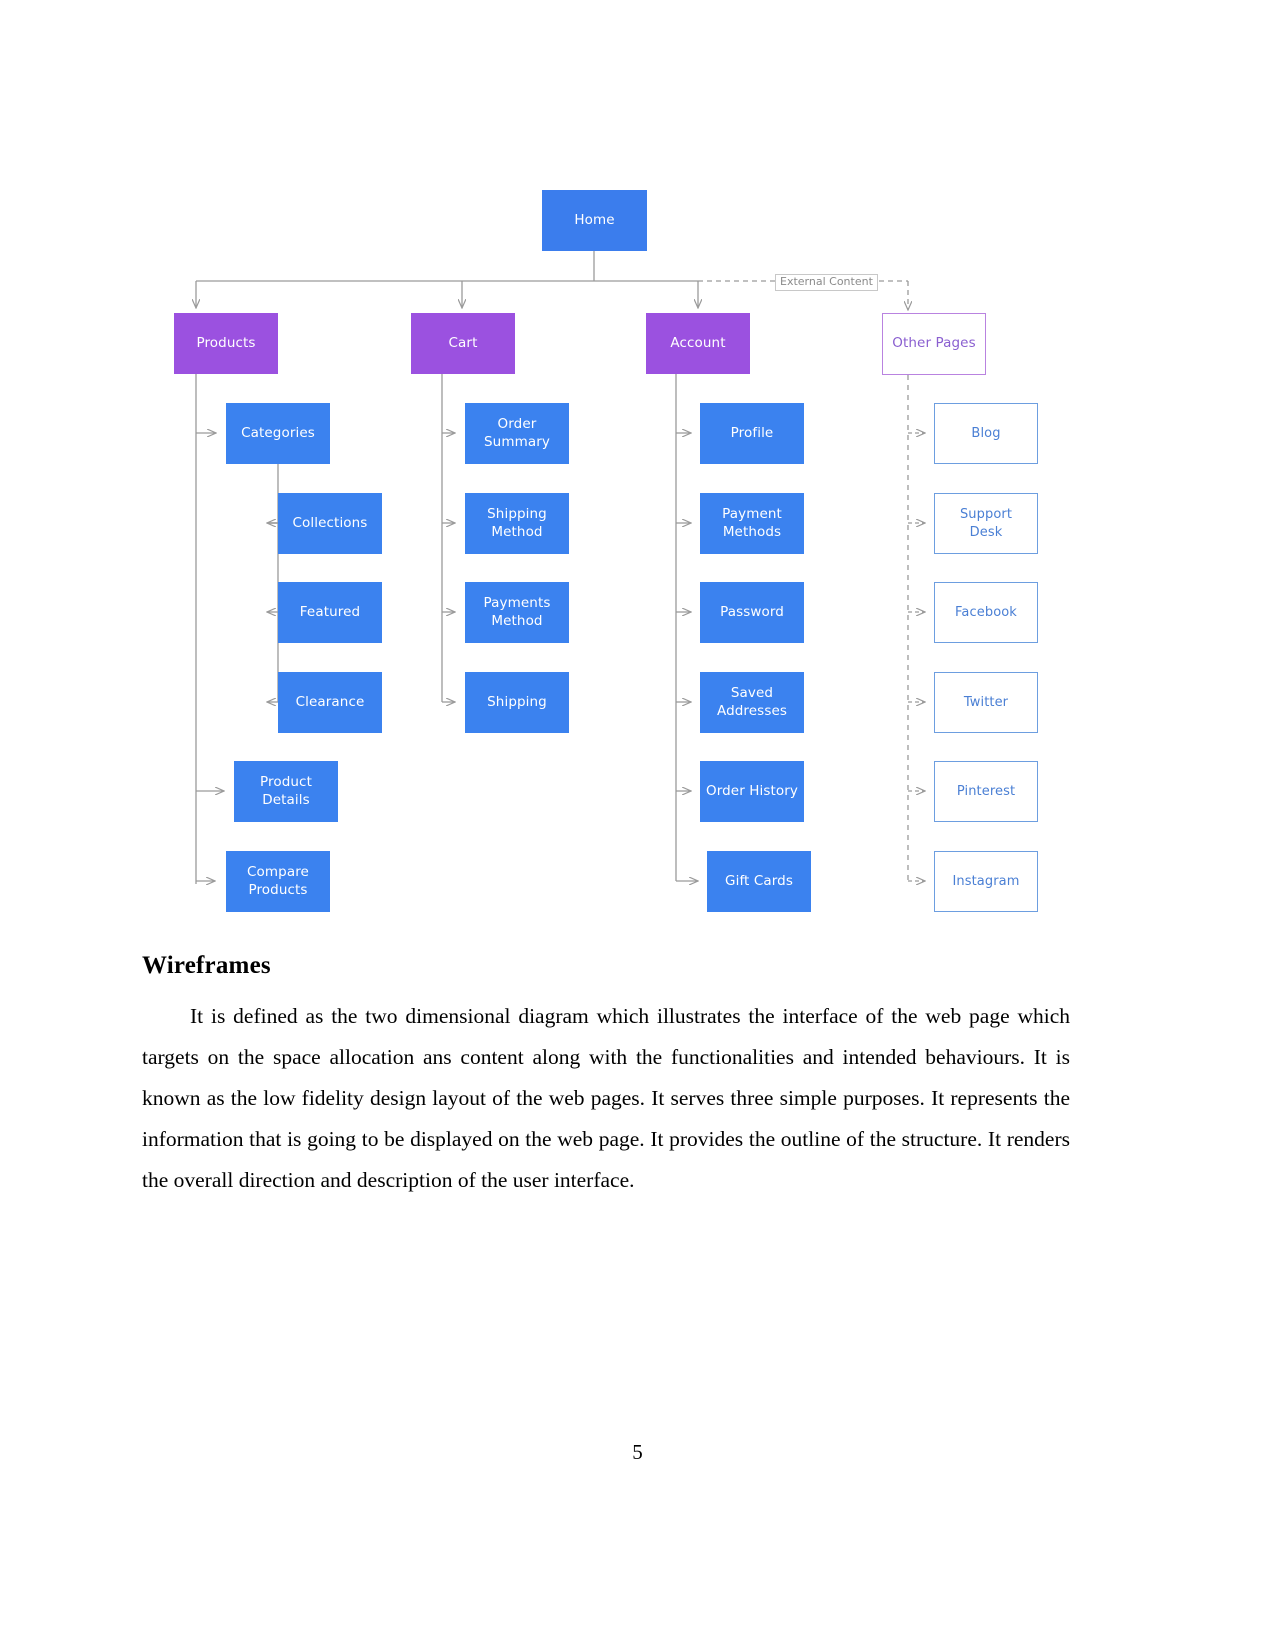 The height and width of the screenshot is (1650, 1275). I want to click on node-other-pages: Other Pages, so click(934, 344).